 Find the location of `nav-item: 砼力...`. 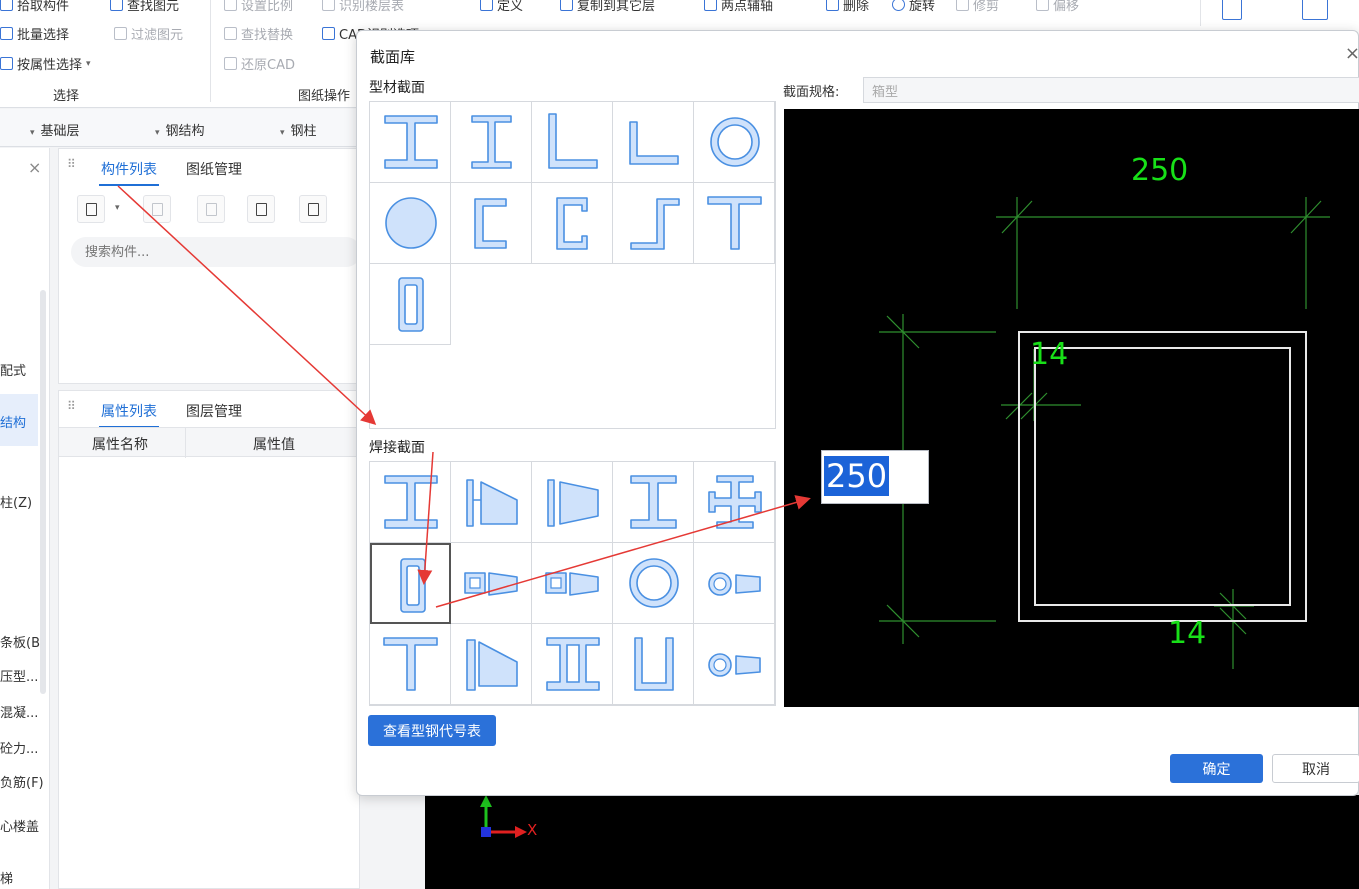

nav-item: 砼力... is located at coordinates (19, 747).